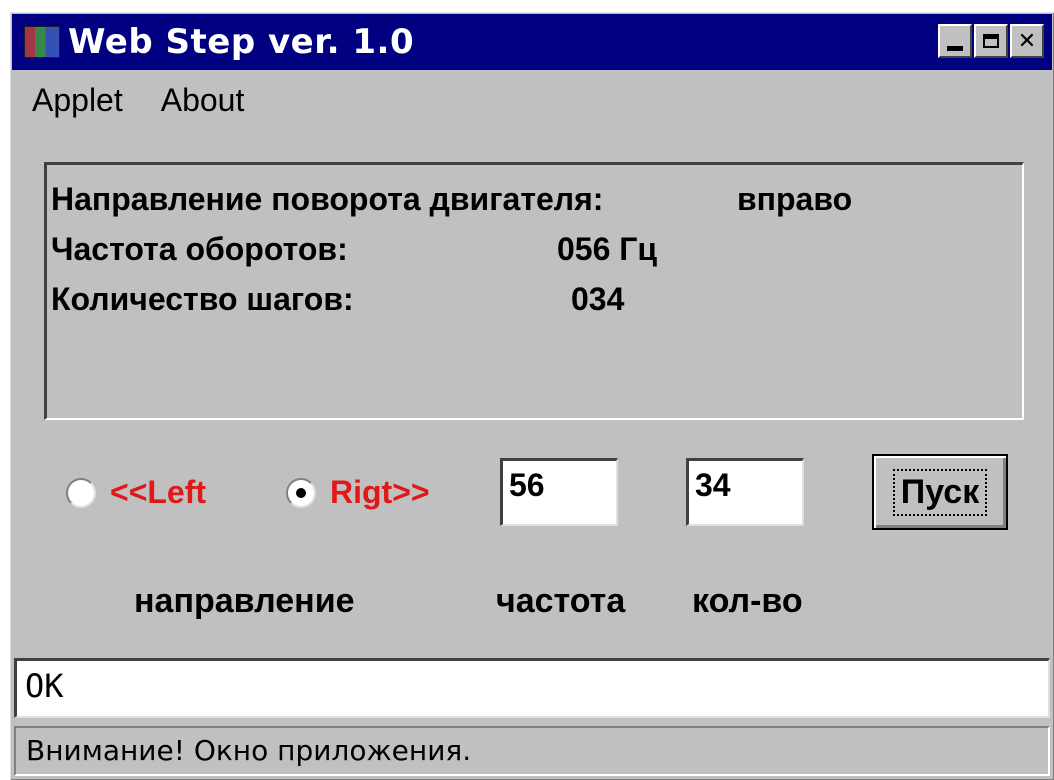 Image resolution: width=1054 pixels, height=780 pixels. I want to click on steps-label: Количество шагов:, so click(202, 299).